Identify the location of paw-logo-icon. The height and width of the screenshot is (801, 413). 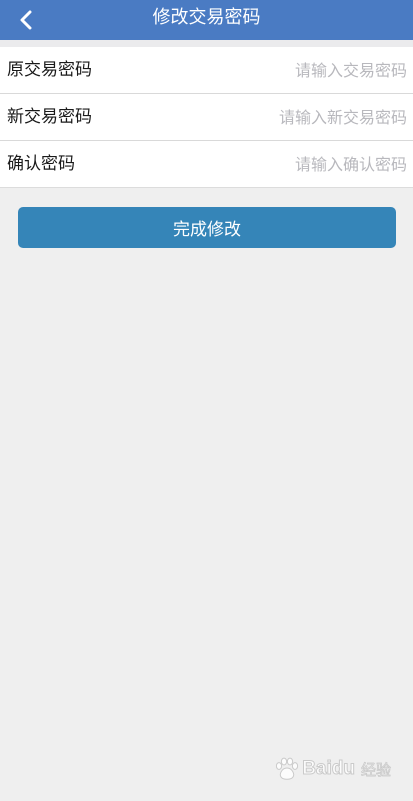
(287, 768).